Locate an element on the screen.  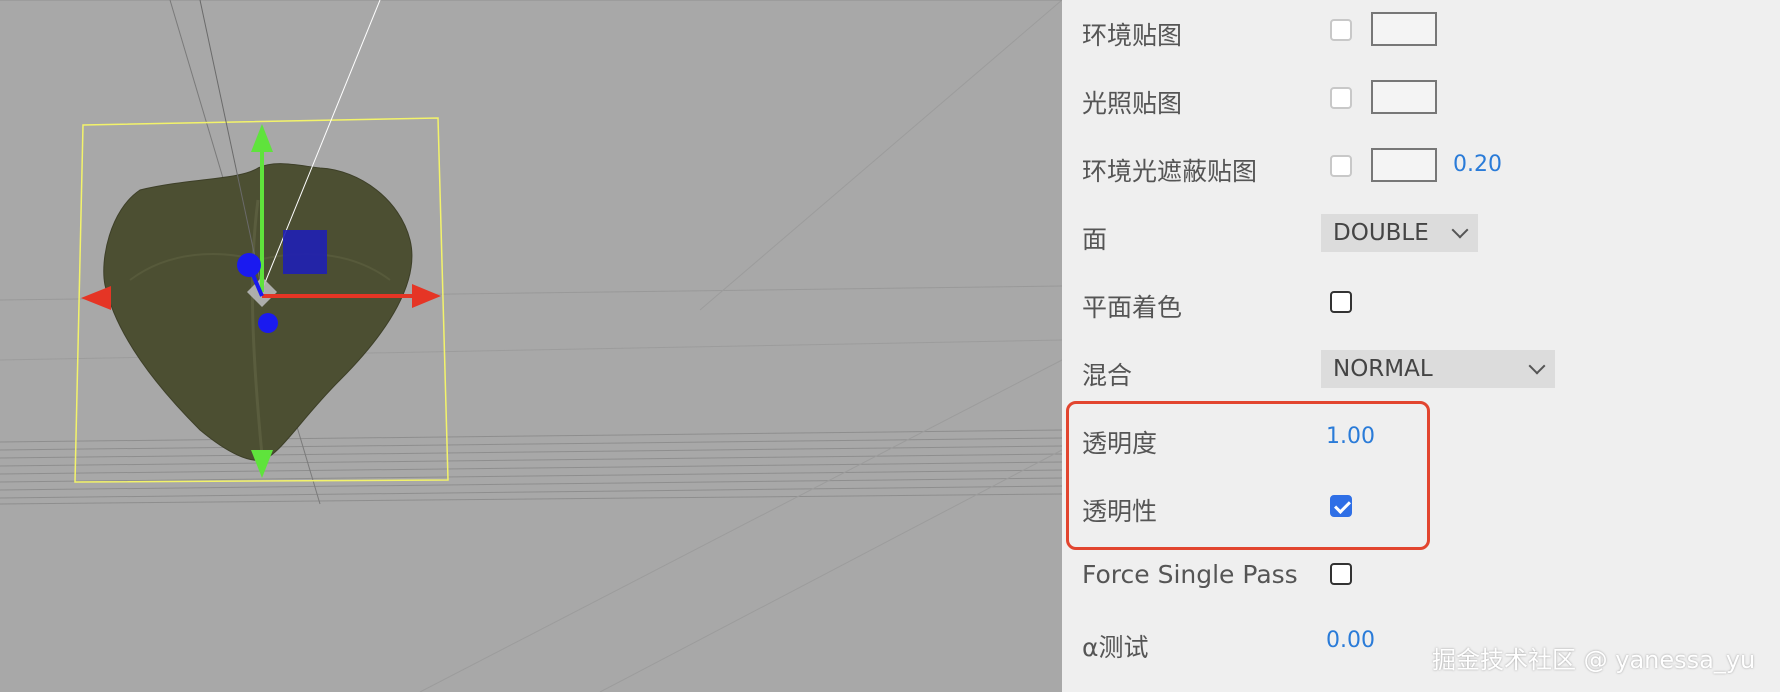
ao-map-label: 环境光遮蔽贴图 is located at coordinates (1170, 171).